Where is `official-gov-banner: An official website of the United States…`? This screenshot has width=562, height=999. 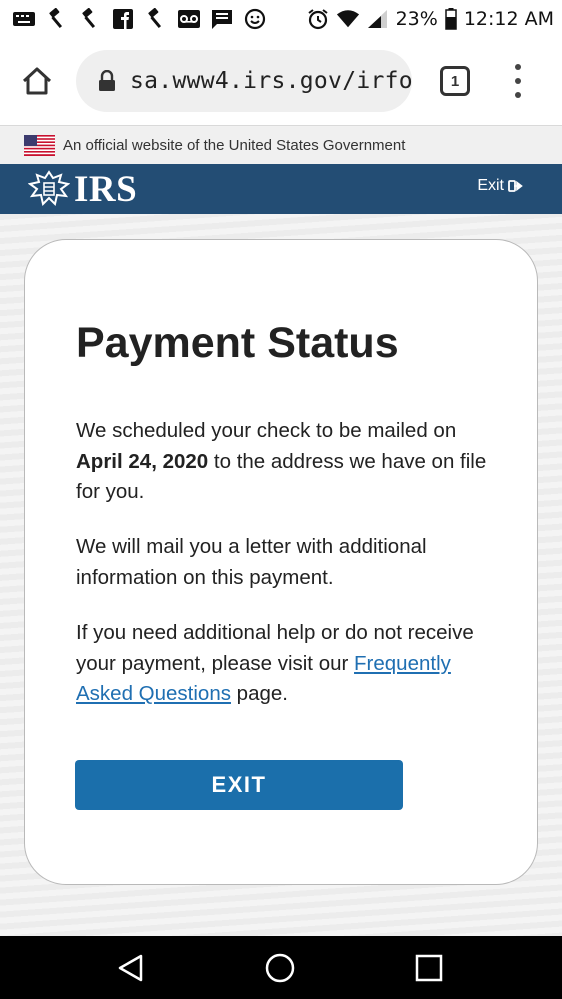 official-gov-banner: An official website of the United States… is located at coordinates (281, 145).